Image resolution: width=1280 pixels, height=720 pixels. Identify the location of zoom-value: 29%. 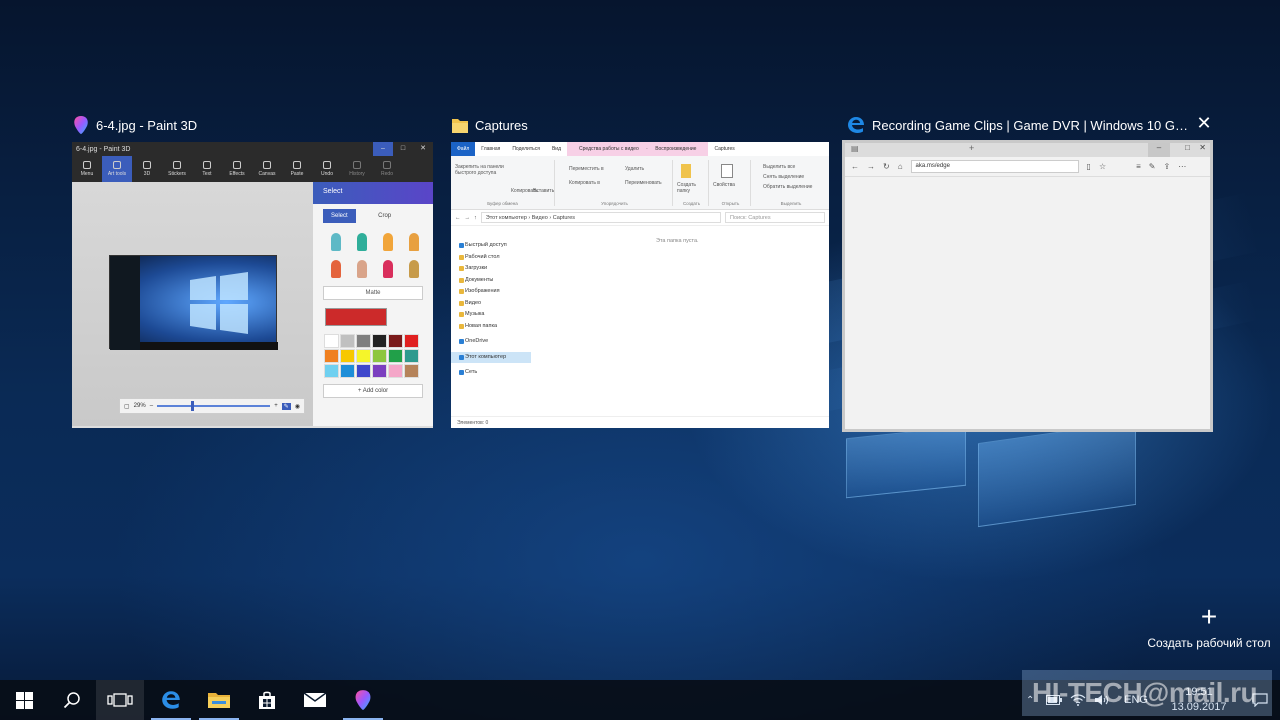
(139, 406).